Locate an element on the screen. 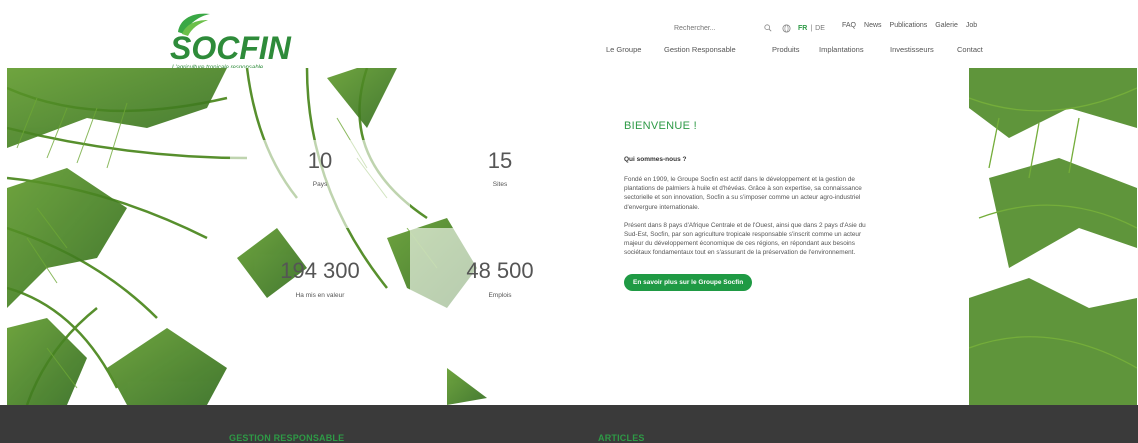  util-link-publications: Publications is located at coordinates (909, 25).